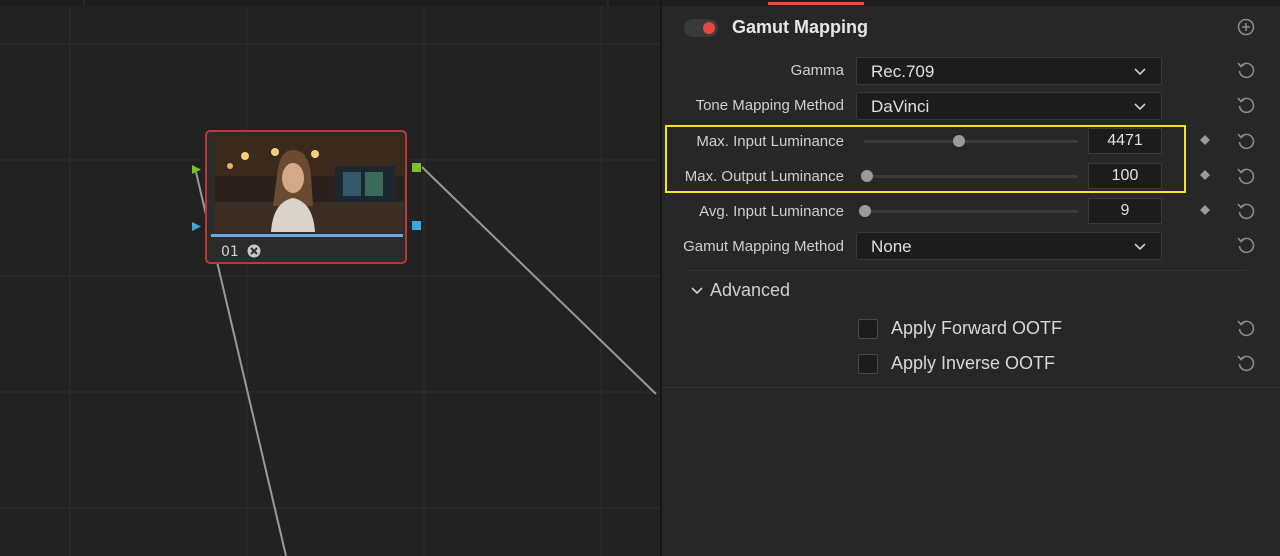  Describe the element at coordinates (539, 280) in the screenshot. I see `connection-line-output` at that location.